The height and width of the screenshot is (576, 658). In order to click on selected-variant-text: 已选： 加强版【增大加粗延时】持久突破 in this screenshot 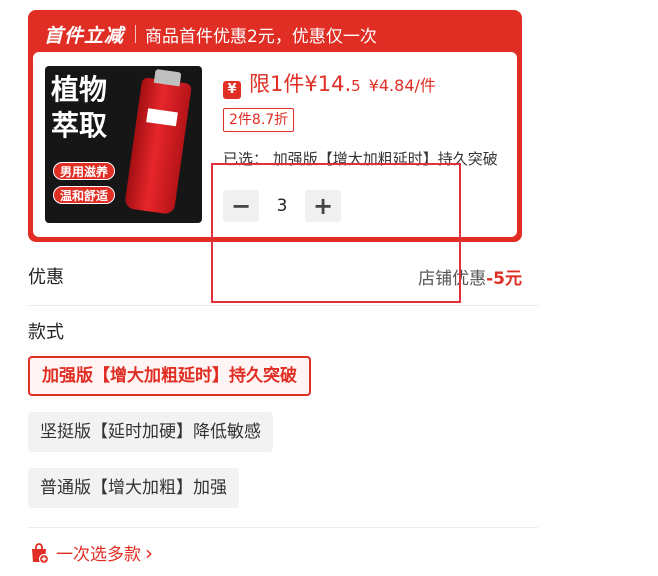, I will do `click(360, 159)`.